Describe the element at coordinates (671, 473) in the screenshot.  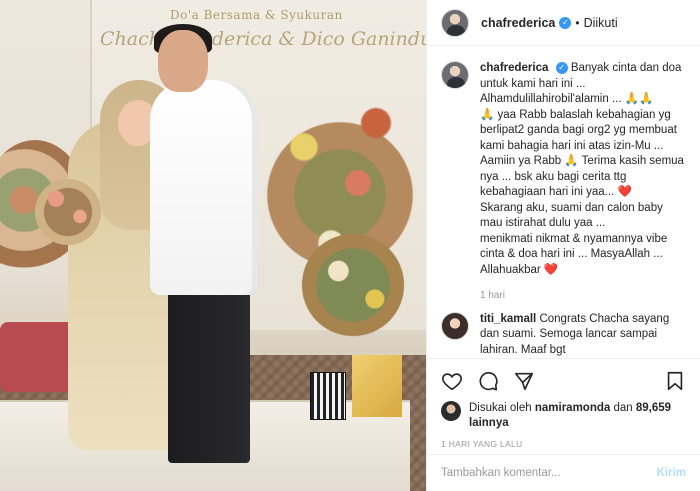
I see `post-comment-button: Kirim` at that location.